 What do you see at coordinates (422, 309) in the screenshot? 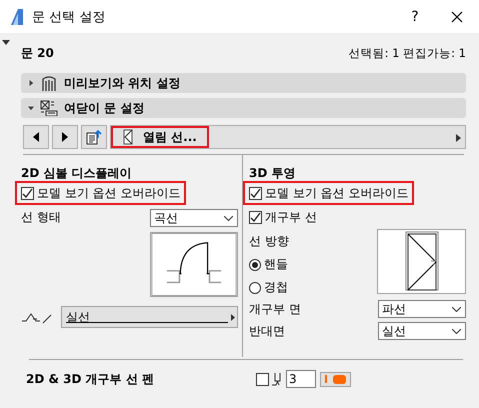
I see `opening-side-dropdown: 파선` at bounding box center [422, 309].